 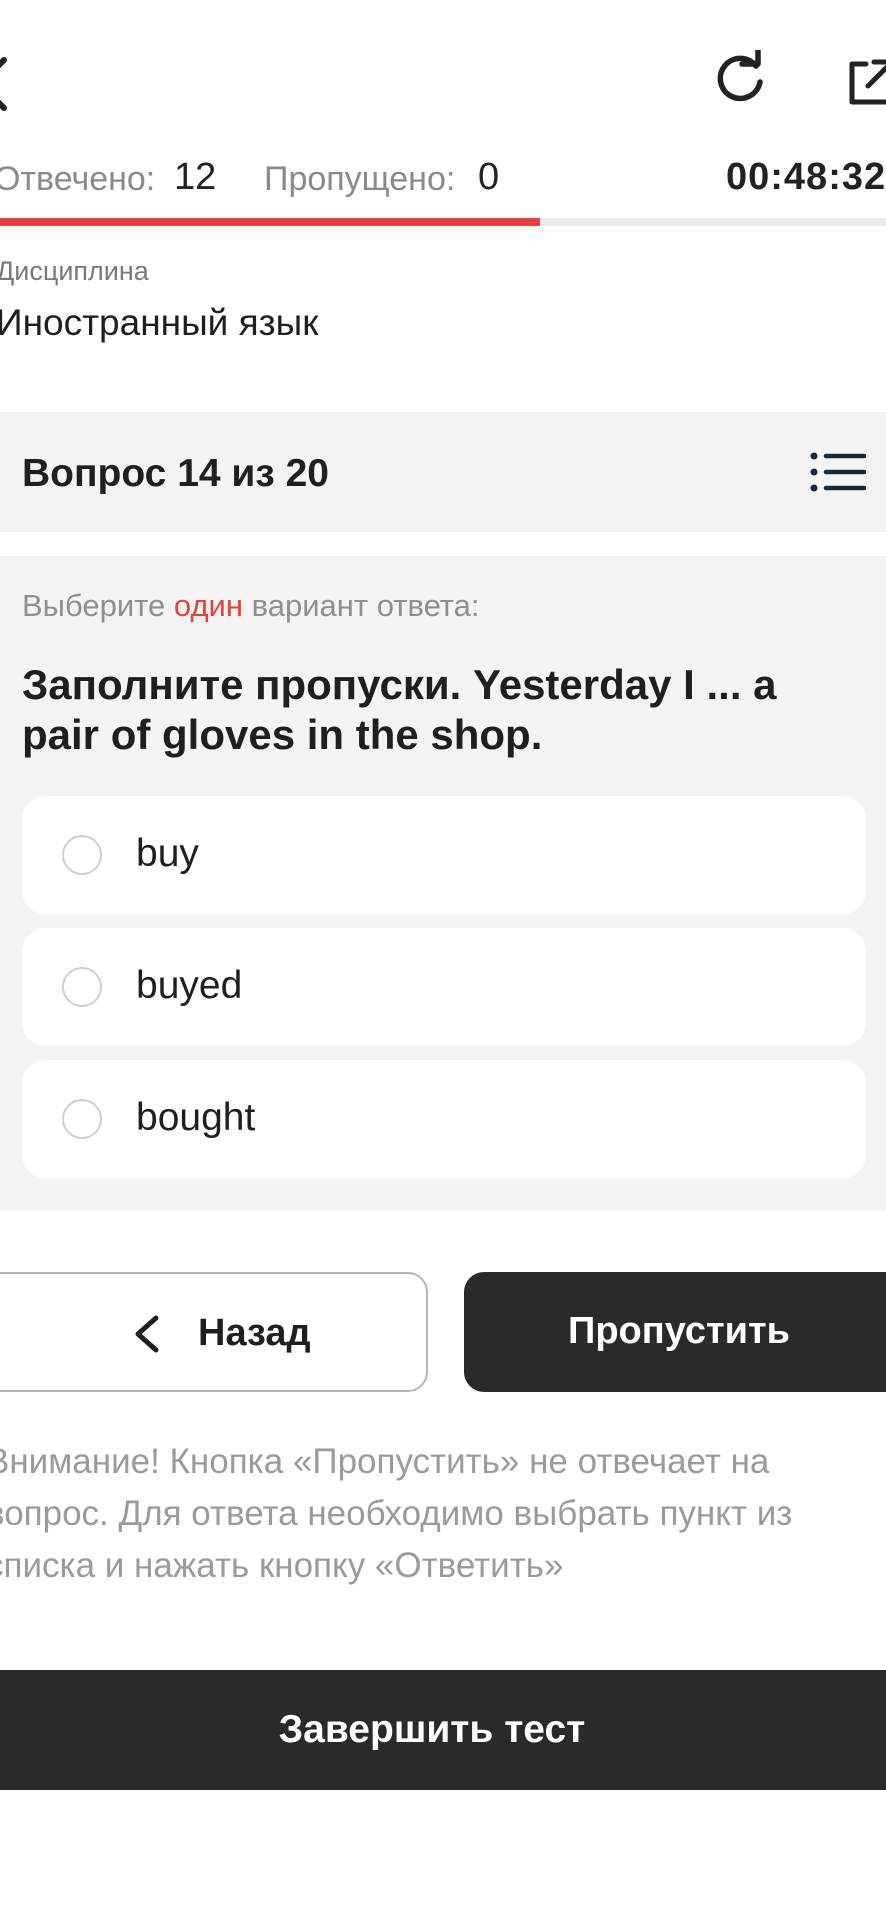 What do you see at coordinates (360, 179) in the screenshot?
I see `skipped-label: Пропущено:` at bounding box center [360, 179].